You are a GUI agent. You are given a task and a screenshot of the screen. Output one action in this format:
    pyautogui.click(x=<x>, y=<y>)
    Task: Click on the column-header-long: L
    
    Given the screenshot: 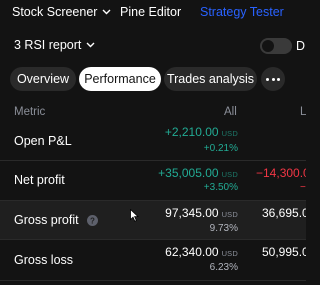 What is the action you would take?
    pyautogui.click(x=303, y=112)
    